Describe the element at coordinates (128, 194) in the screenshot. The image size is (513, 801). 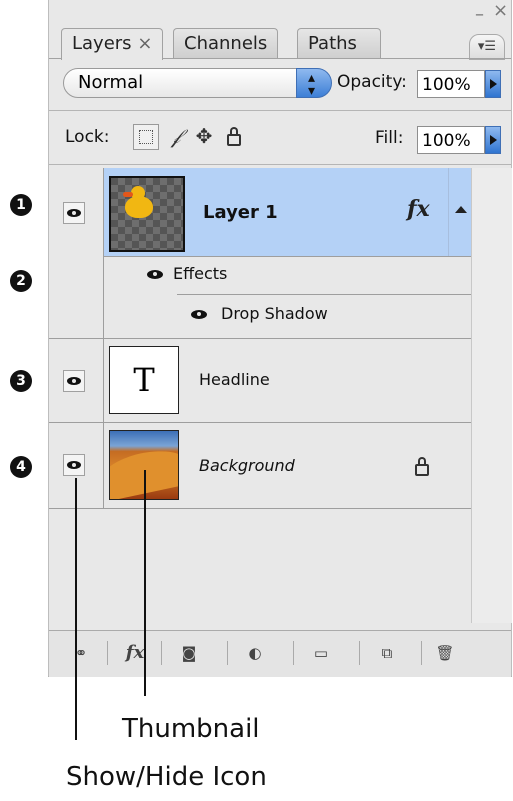
I see `duck-beak` at that location.